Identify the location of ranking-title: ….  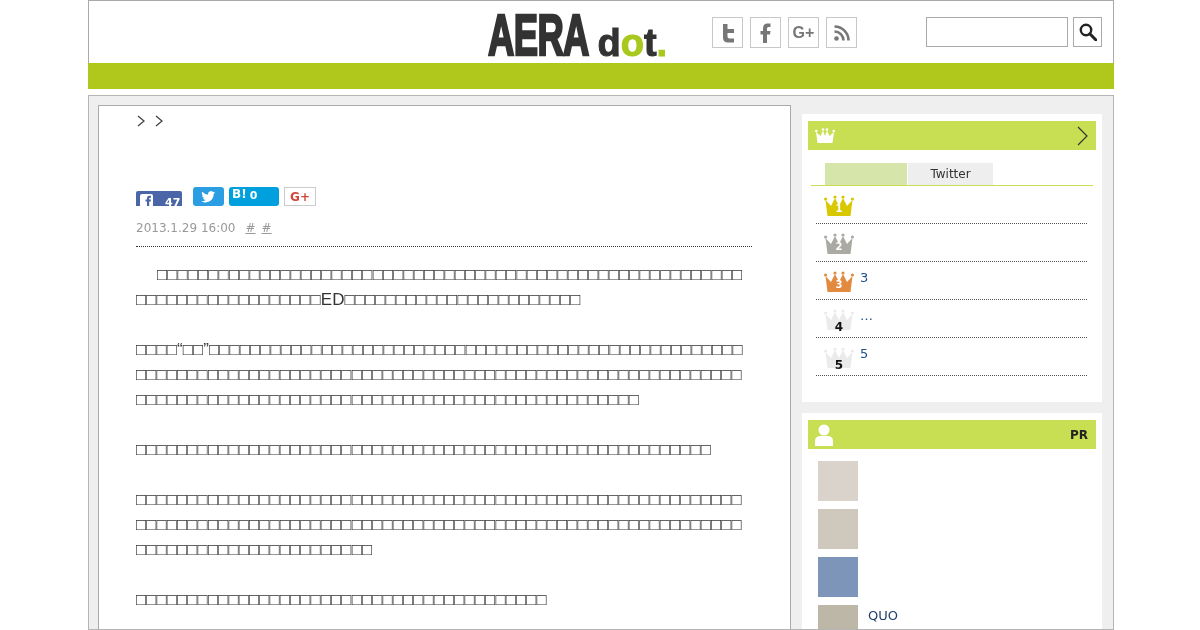
(866, 315).